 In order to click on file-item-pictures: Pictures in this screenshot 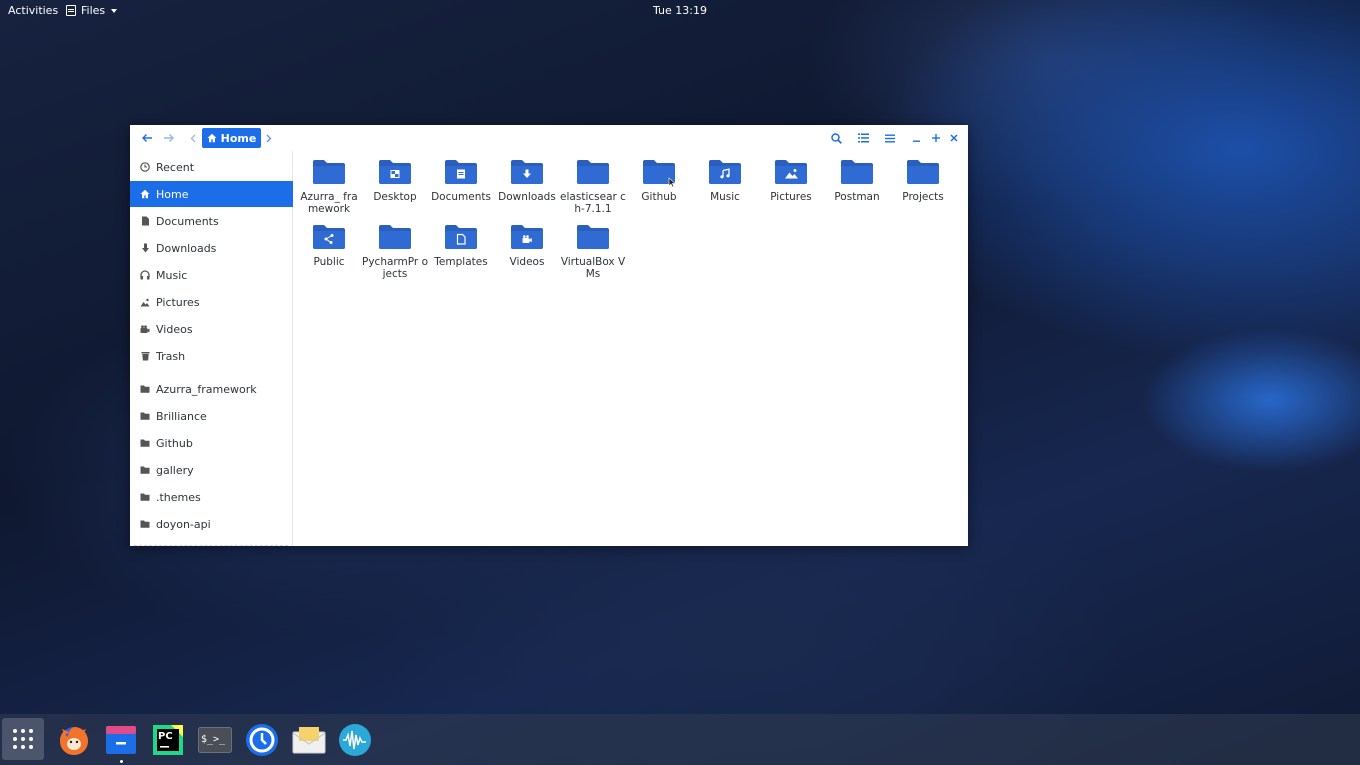, I will do `click(791, 177)`.